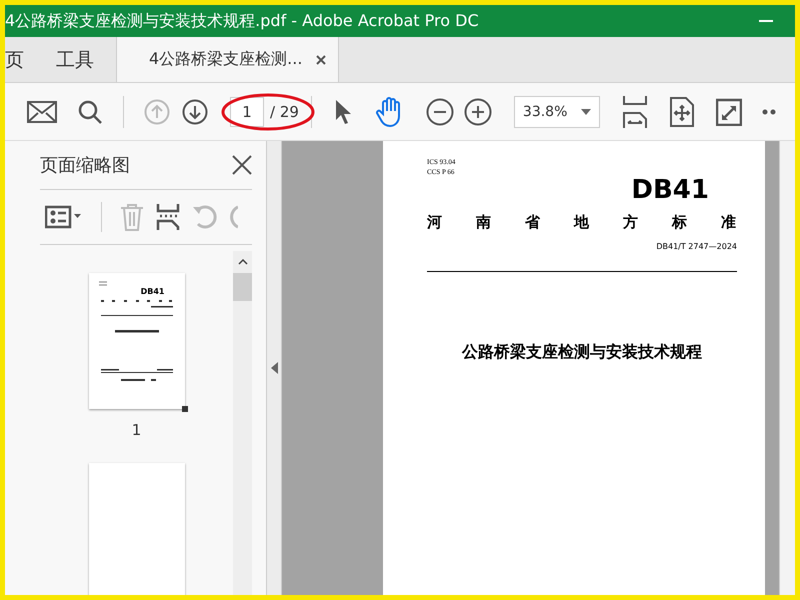 This screenshot has width=800, height=600. Describe the element at coordinates (557, 112) in the screenshot. I see `zoom-dropdown: 33.8%` at that location.